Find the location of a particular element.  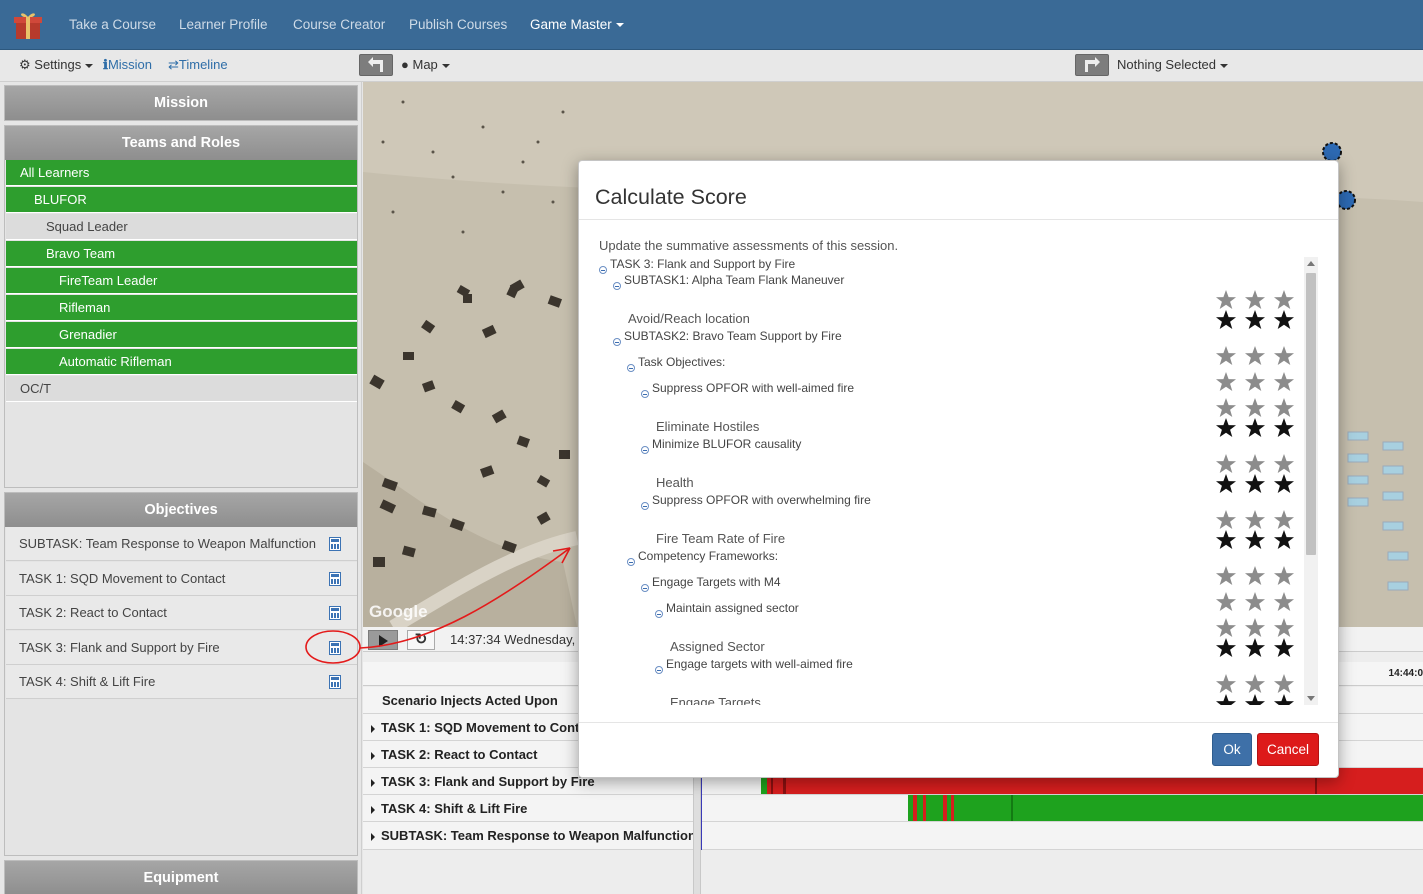

team-bravo-team: Bravo Team is located at coordinates (181, 254).